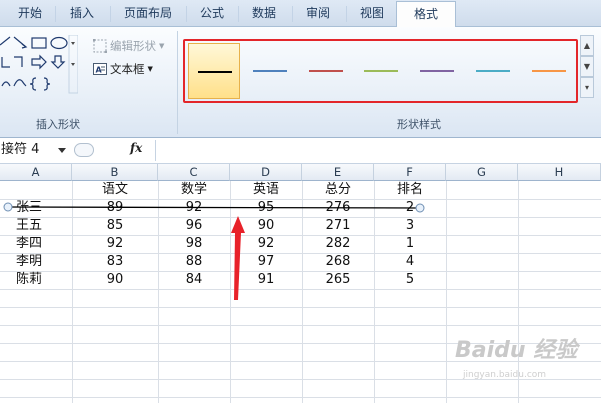 The width and height of the screenshot is (601, 403). Describe the element at coordinates (8, 207) in the screenshot. I see `connector-start-handle` at that location.